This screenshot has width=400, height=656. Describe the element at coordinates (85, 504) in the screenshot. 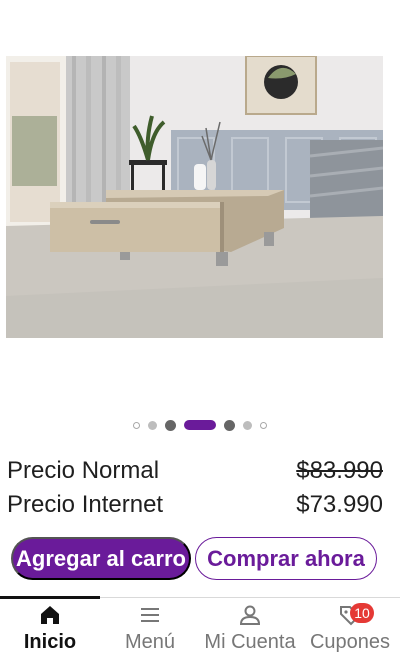

I see `internet-price-label: Precio Internet` at that location.